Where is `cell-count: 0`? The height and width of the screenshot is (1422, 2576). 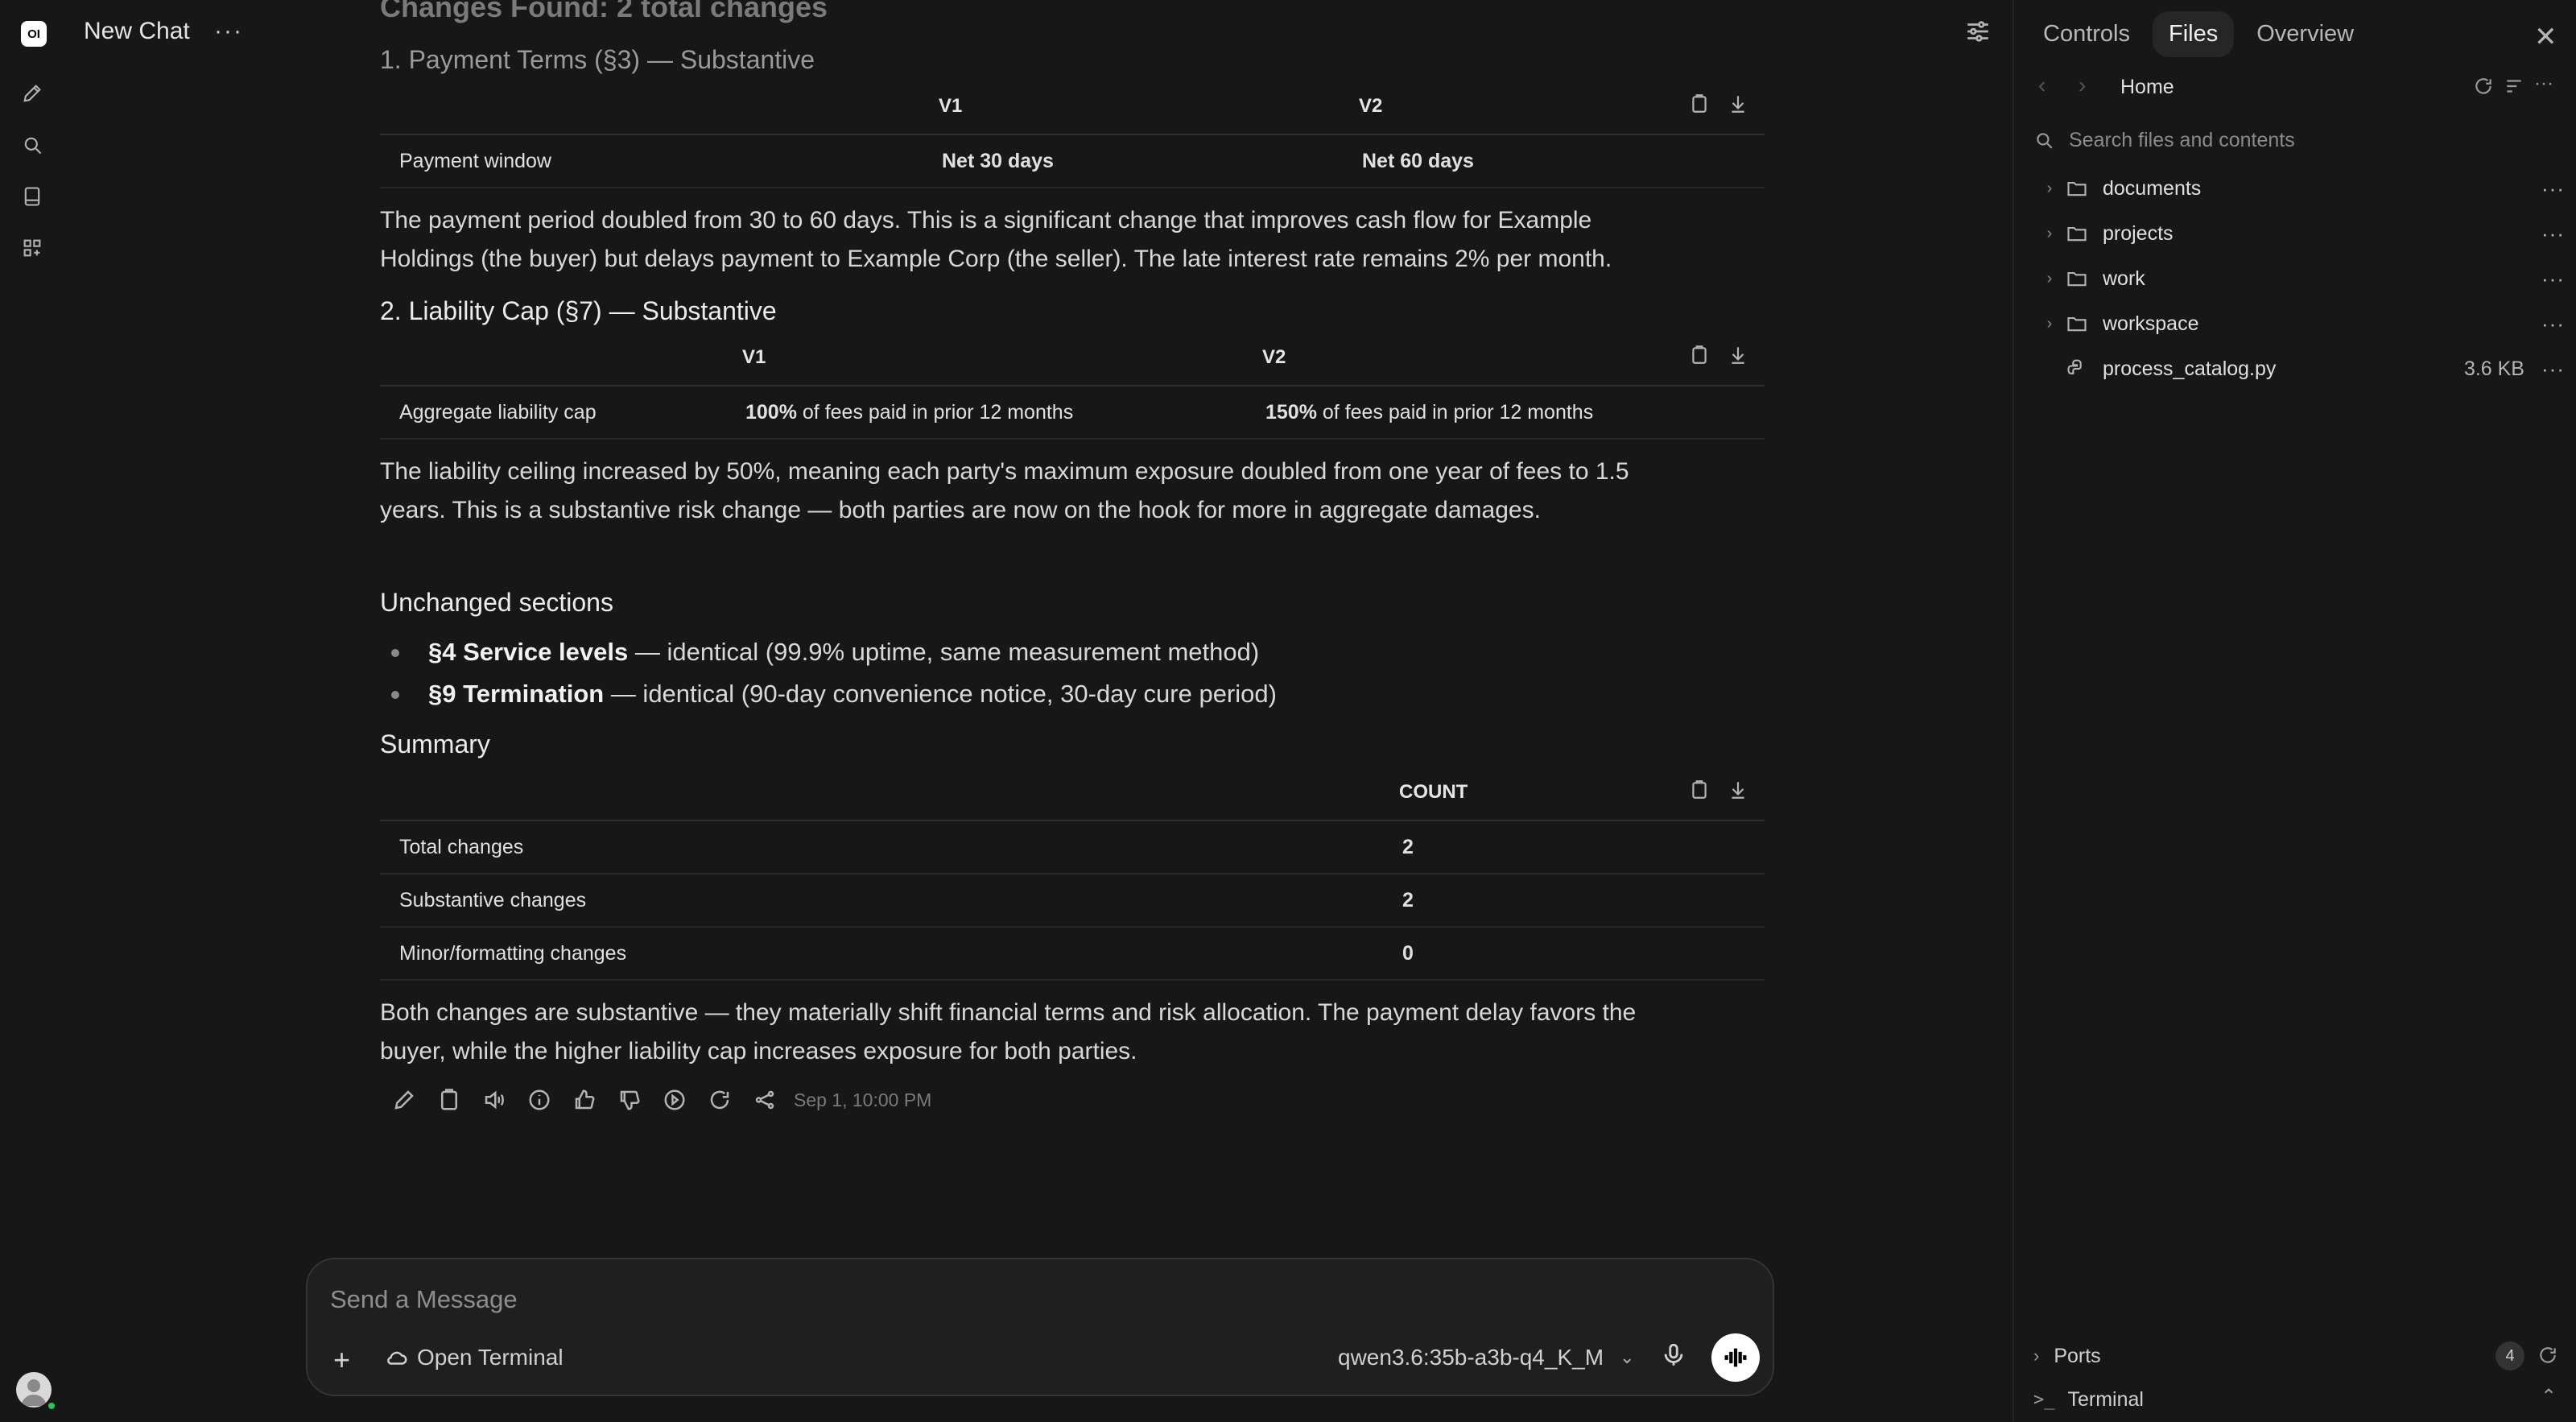 cell-count: 0 is located at coordinates (1408, 953).